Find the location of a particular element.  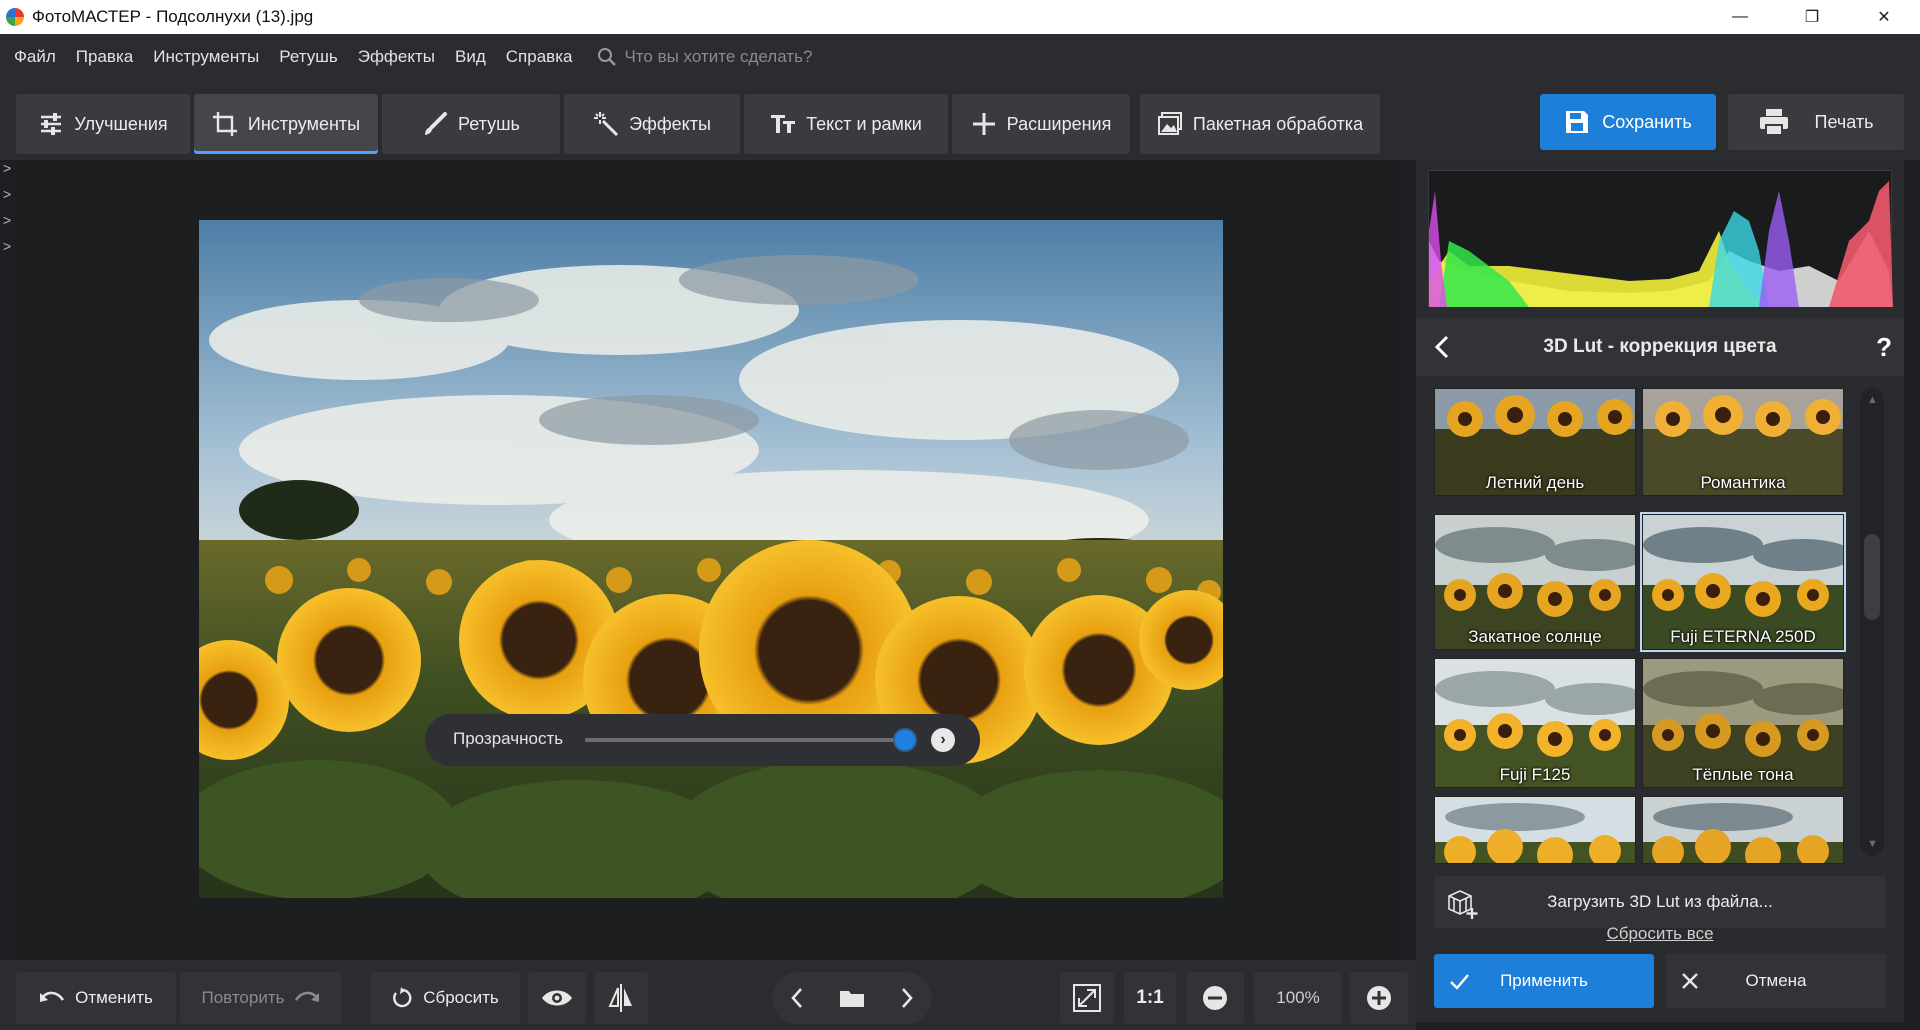

menu-effects: Эффекты is located at coordinates (396, 57).